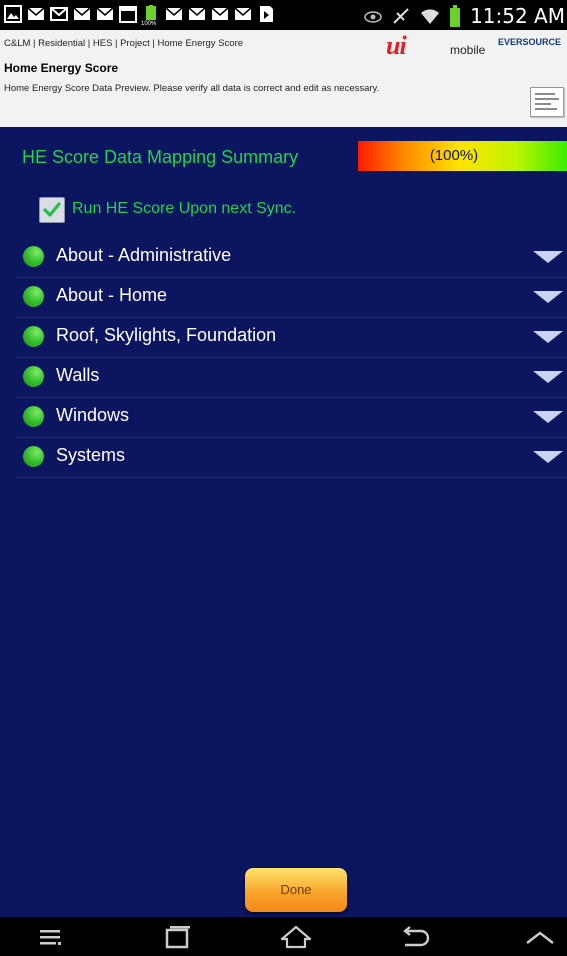 This screenshot has height=956, width=567. Describe the element at coordinates (166, 335) in the screenshot. I see `section-label: Roof, Skylights, Foundation` at that location.